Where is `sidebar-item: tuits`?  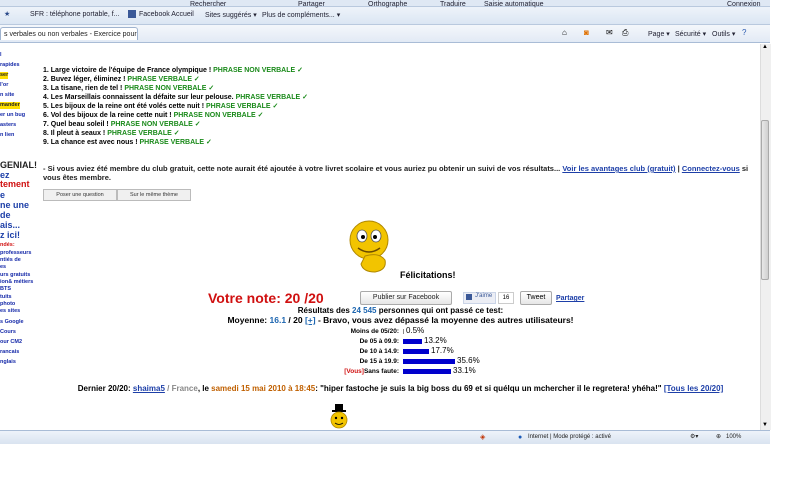
sidebar-item: tuits is located at coordinates (6, 297).